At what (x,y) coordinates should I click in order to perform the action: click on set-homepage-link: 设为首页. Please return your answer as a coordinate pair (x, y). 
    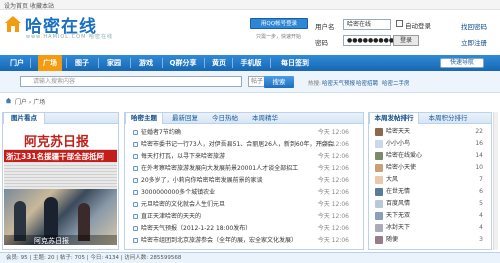
    Looking at the image, I should click on (16, 5).